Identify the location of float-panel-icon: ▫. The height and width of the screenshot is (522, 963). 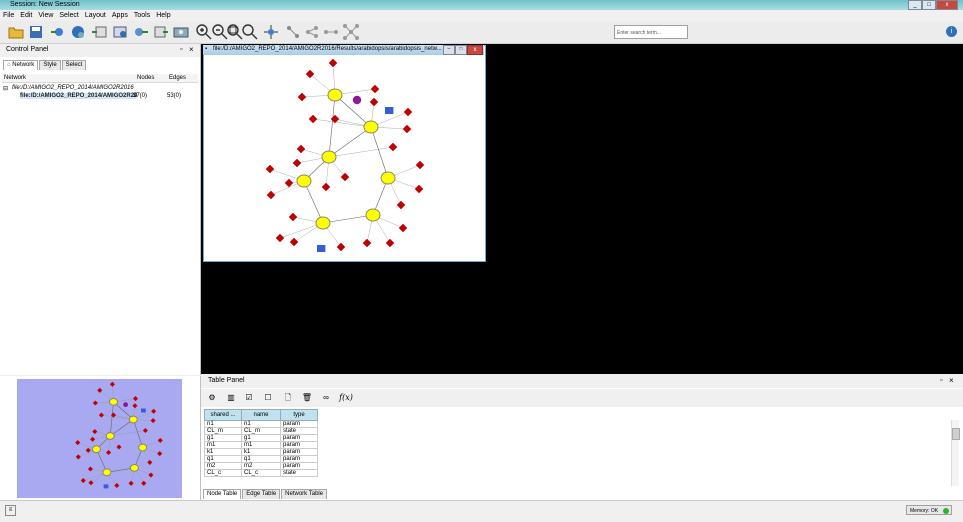
(181, 49).